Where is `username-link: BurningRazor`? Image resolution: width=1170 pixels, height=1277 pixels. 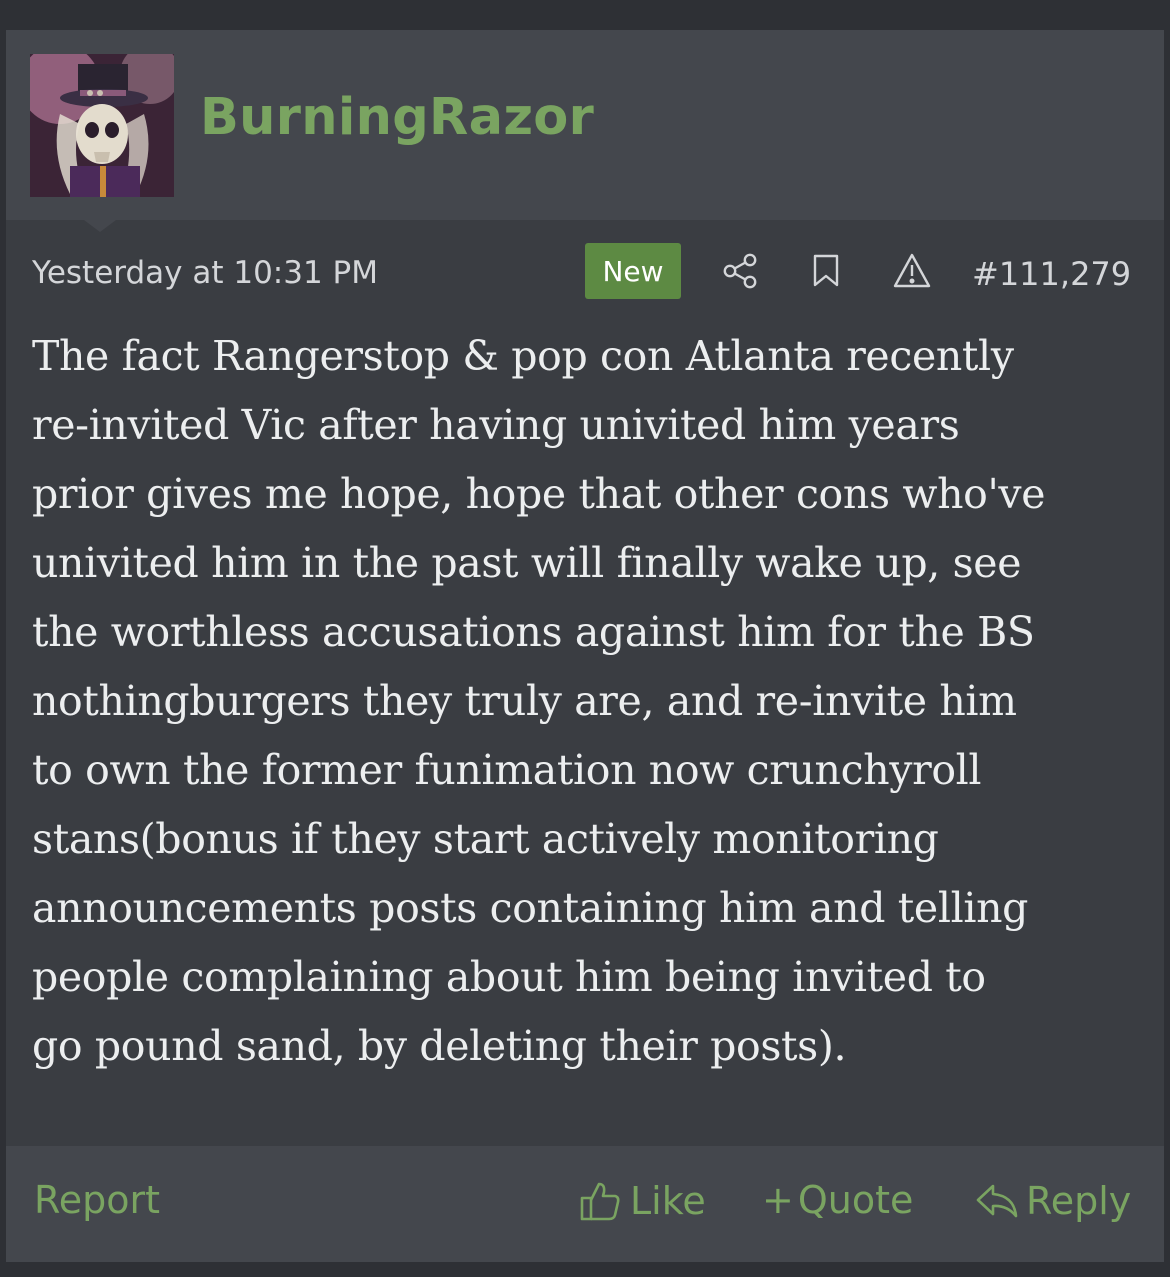 username-link: BurningRazor is located at coordinates (397, 117).